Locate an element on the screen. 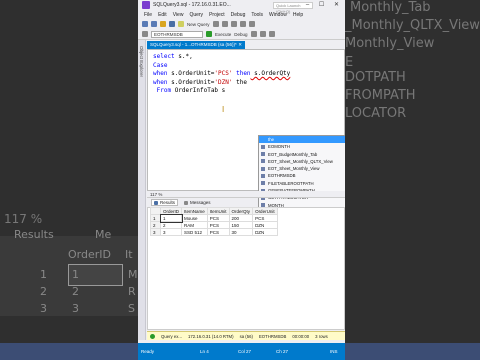  results-to-grid-icon is located at coordinates (262, 34).